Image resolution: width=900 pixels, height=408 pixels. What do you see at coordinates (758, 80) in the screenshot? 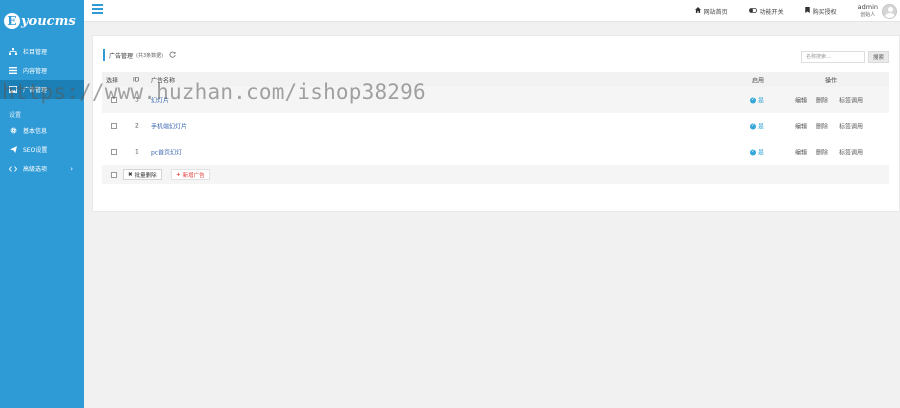
I see `header-enabled: 启用` at bounding box center [758, 80].